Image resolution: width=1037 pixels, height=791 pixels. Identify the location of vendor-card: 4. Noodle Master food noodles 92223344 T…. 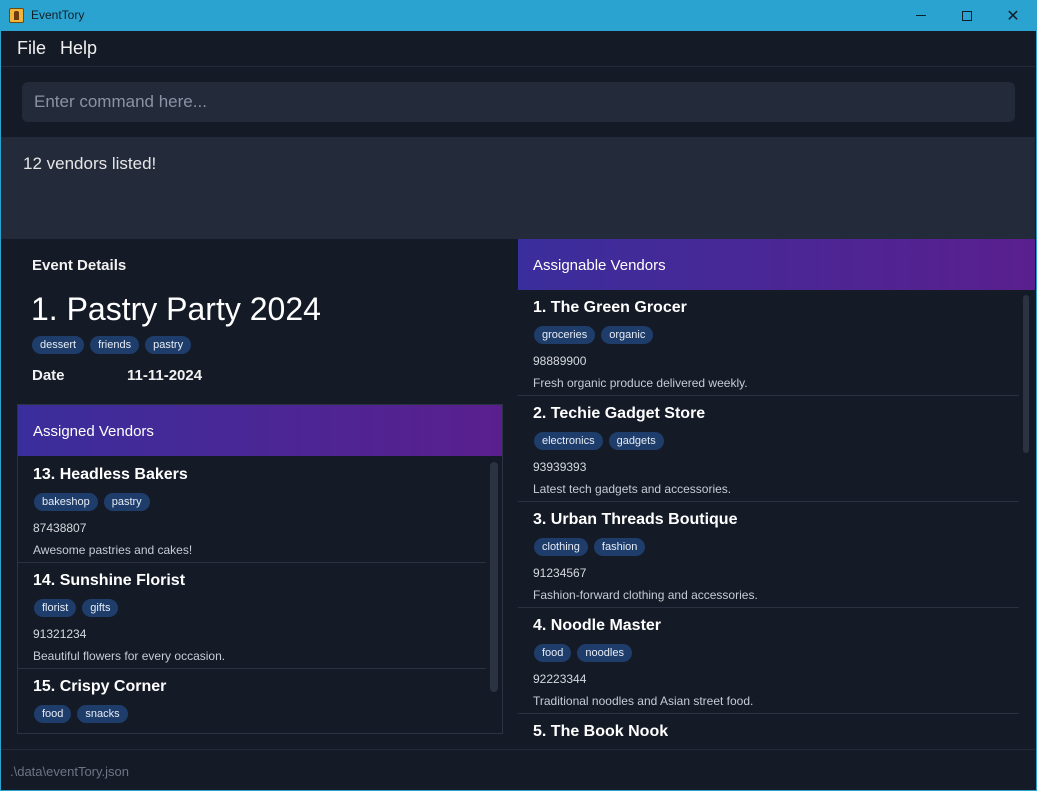
(768, 661).